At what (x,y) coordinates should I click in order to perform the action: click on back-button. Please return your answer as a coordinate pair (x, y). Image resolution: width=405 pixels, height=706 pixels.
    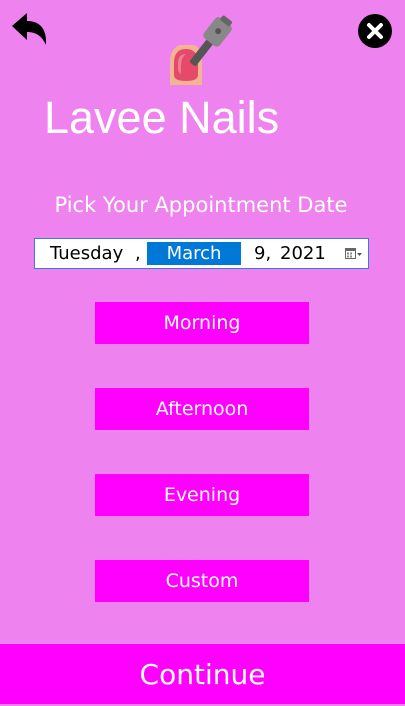
    Looking at the image, I should click on (30, 30).